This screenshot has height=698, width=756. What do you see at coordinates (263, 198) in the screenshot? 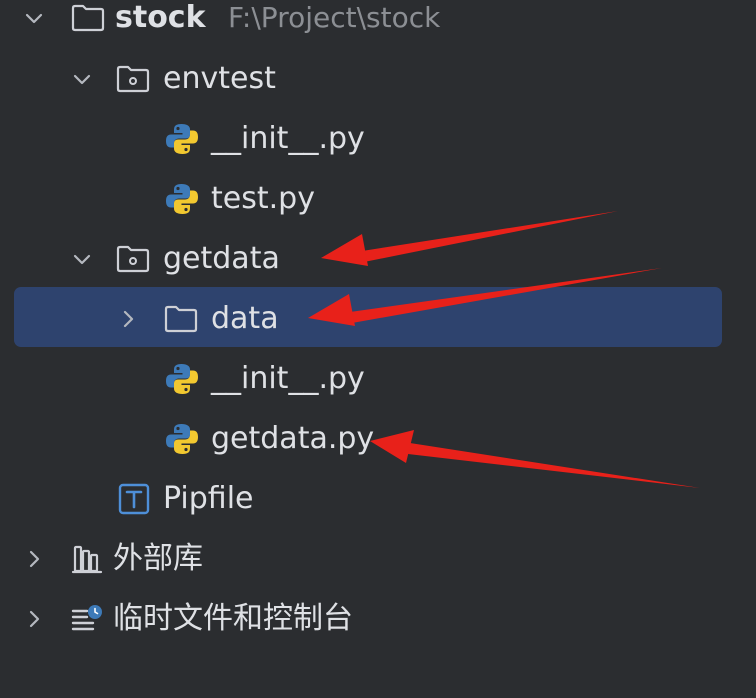
I see `tree-item-label: test.py` at bounding box center [263, 198].